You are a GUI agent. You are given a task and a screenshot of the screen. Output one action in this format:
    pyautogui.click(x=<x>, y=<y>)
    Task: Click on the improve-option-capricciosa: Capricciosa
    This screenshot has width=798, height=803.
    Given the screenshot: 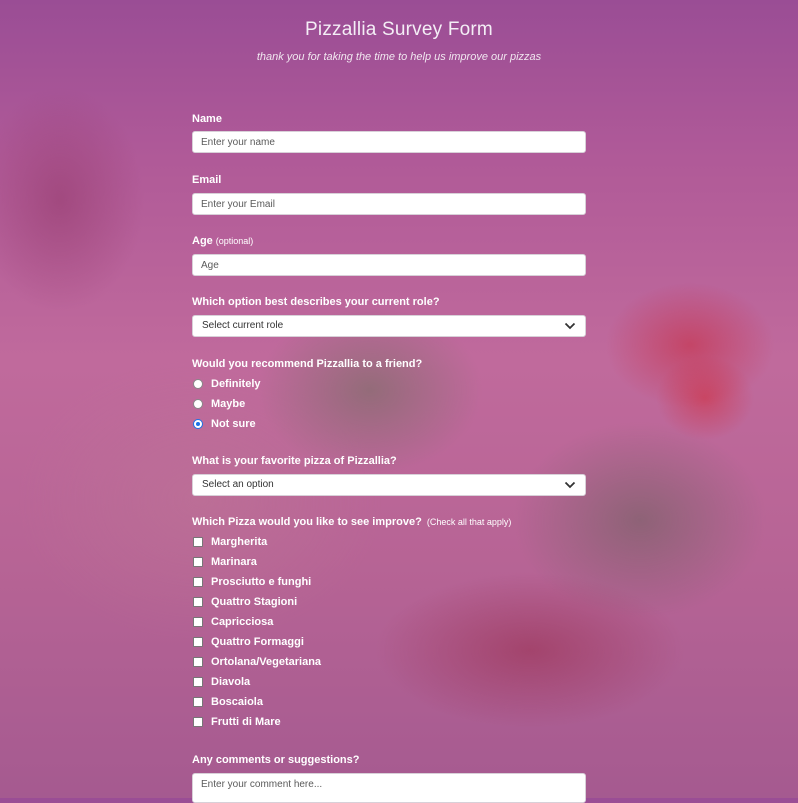 What is the action you would take?
    pyautogui.click(x=233, y=622)
    